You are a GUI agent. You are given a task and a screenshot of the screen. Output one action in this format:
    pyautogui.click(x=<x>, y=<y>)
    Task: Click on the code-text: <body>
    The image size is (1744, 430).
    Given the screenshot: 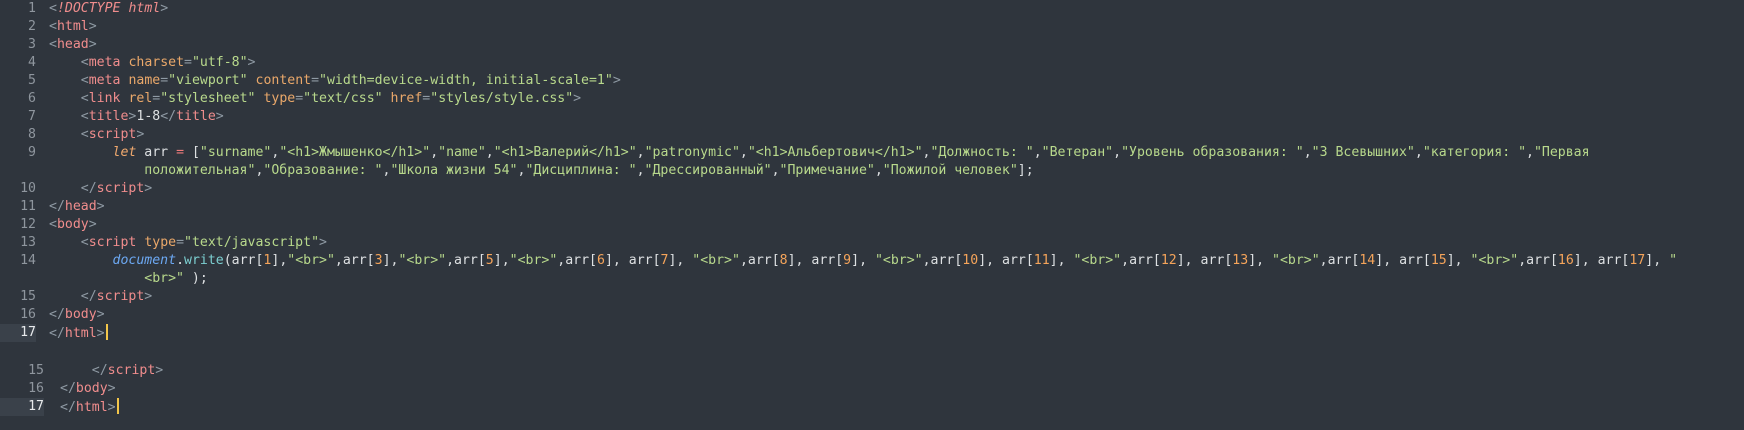 What is the action you would take?
    pyautogui.click(x=73, y=225)
    